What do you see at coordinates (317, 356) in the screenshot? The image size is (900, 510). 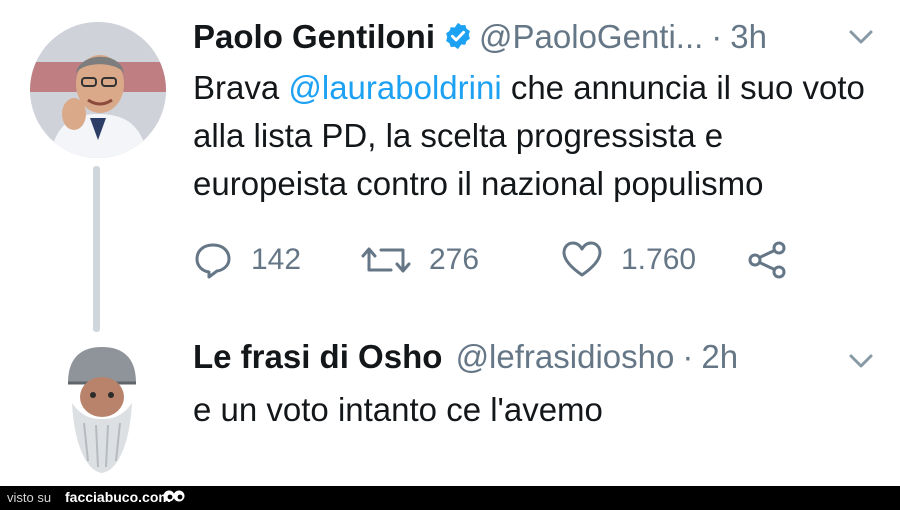 I see `author-name: Le frasi di Osho` at bounding box center [317, 356].